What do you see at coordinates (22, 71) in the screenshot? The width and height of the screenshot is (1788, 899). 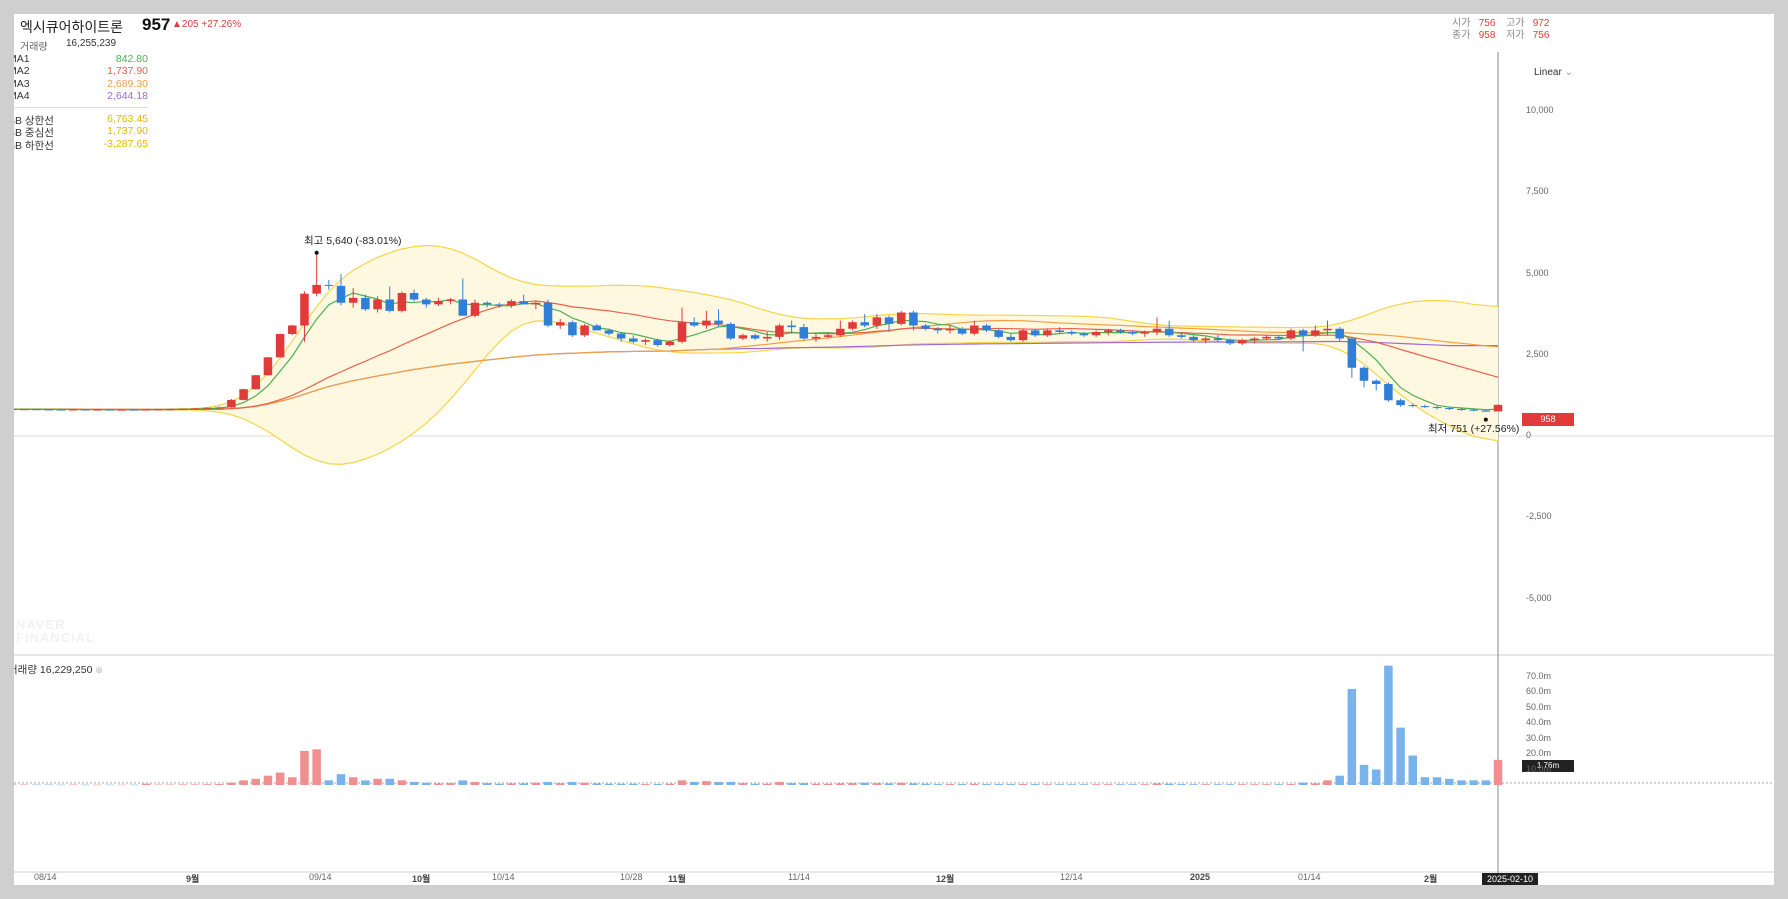 I see `legend-label: MA2` at bounding box center [22, 71].